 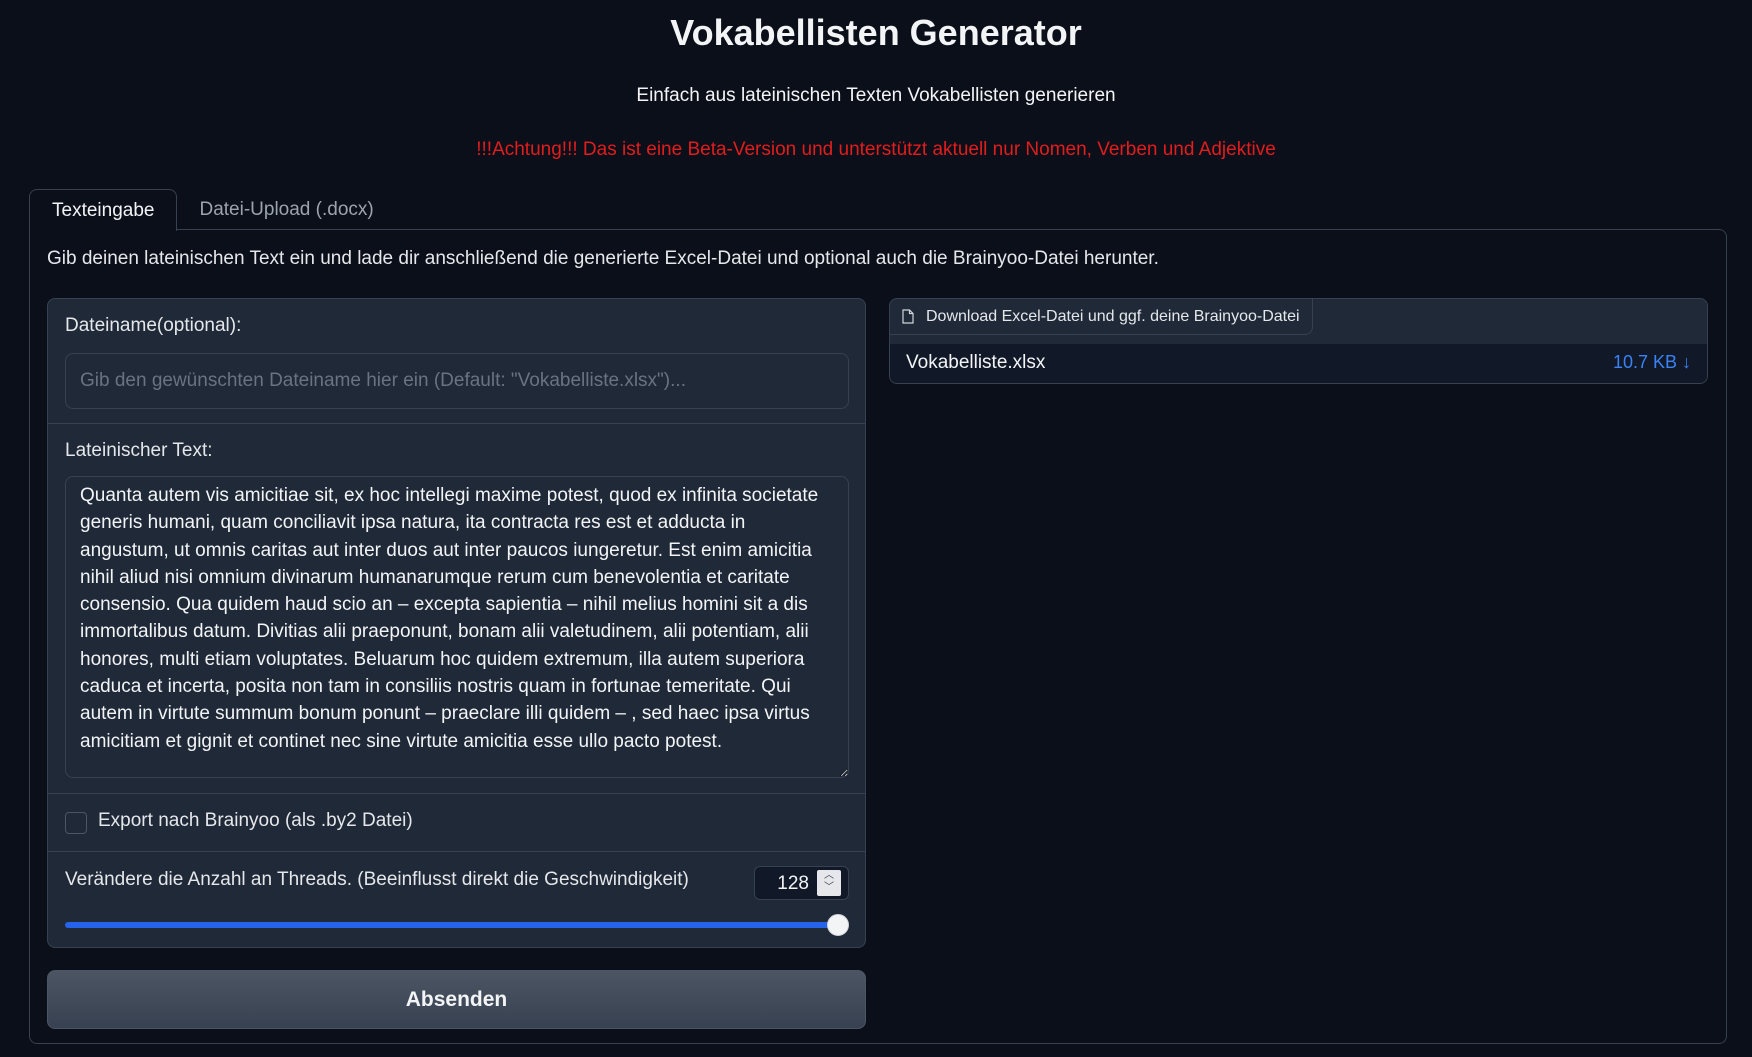 What do you see at coordinates (838, 925) in the screenshot?
I see `threads-slider-thumb` at bounding box center [838, 925].